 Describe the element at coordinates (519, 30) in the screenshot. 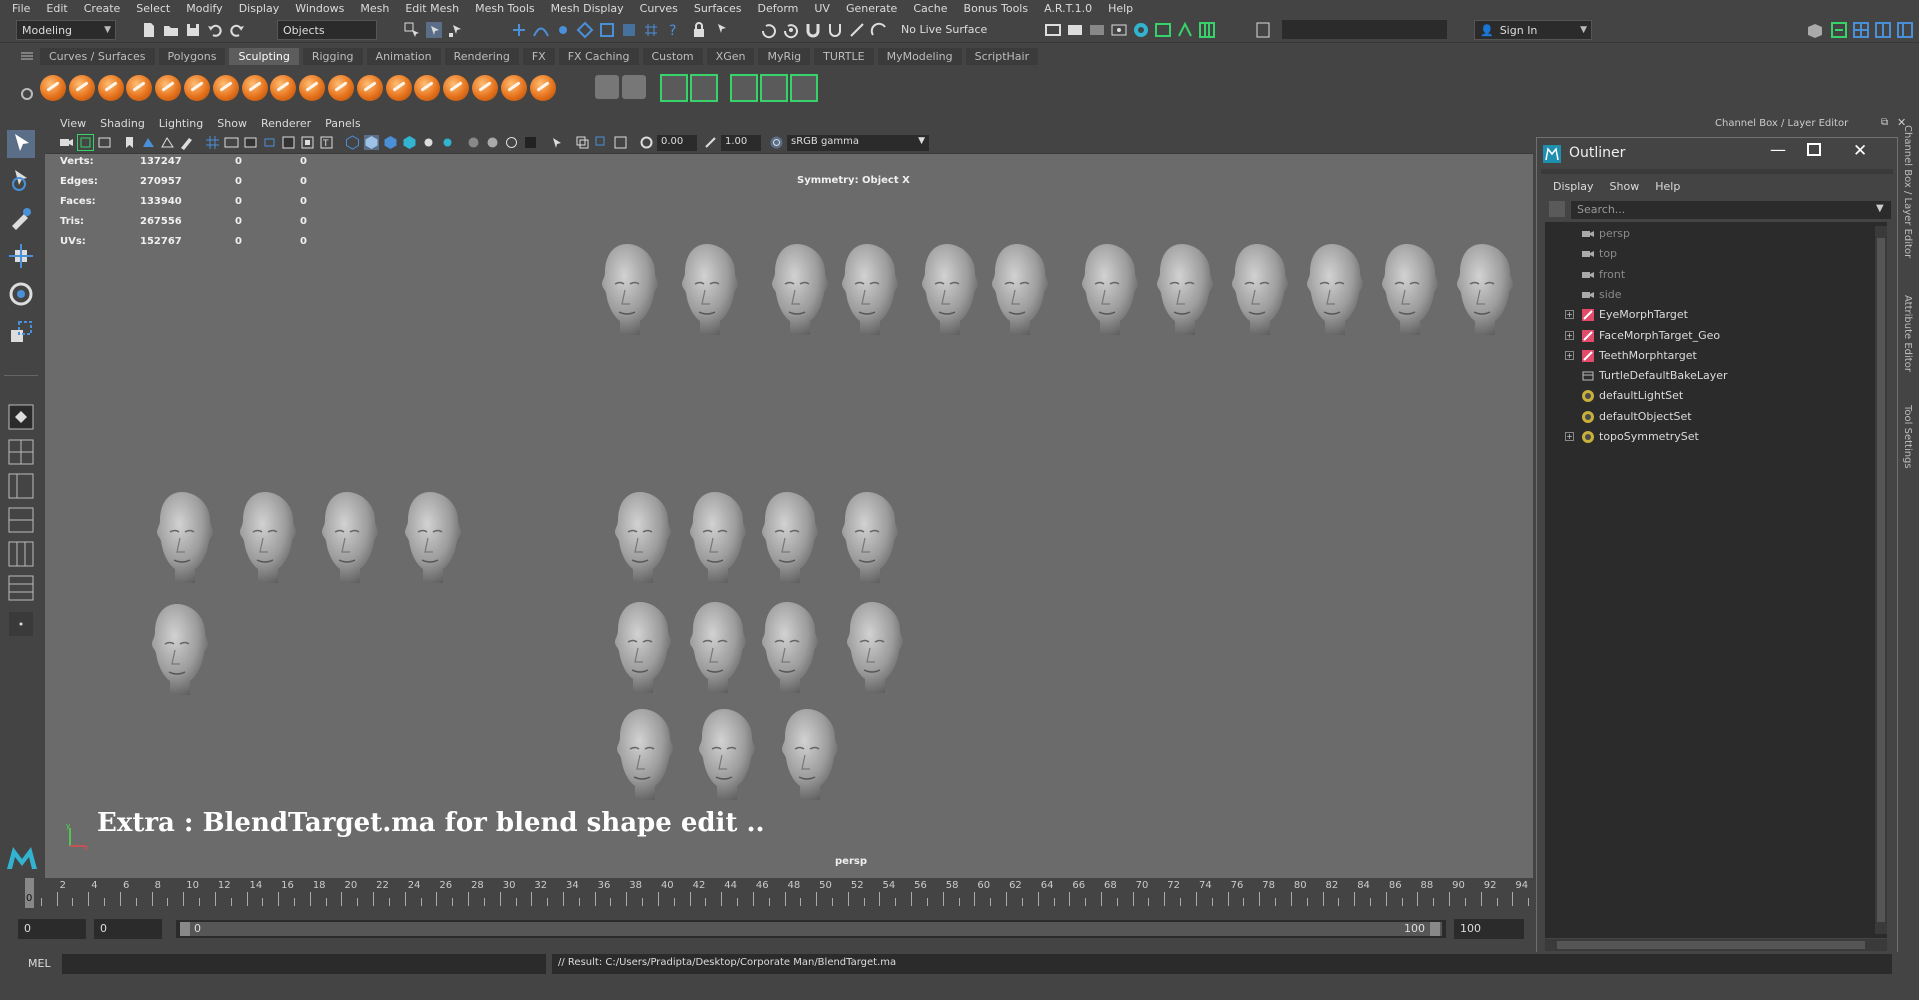

I see `snap-grid-icon` at that location.